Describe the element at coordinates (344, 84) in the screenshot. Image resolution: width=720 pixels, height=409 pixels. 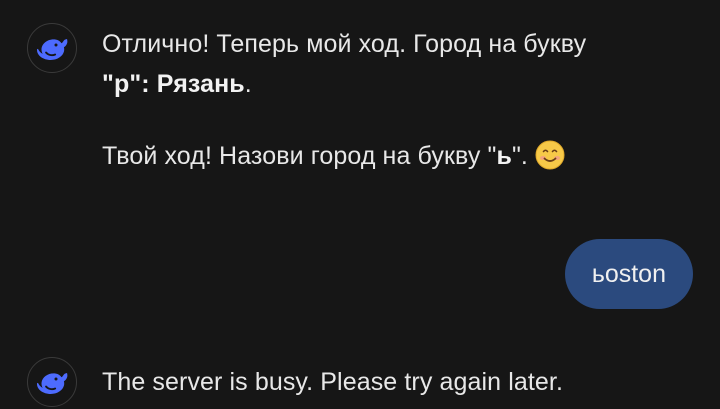
I see `assistant-message-line: "р": Рязань.` at that location.